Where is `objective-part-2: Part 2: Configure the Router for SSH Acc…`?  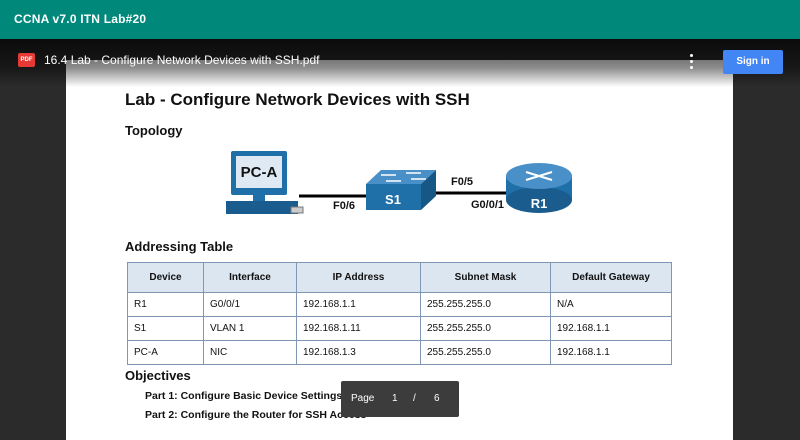 objective-part-2: Part 2: Configure the Router for SSH Acc… is located at coordinates (256, 415).